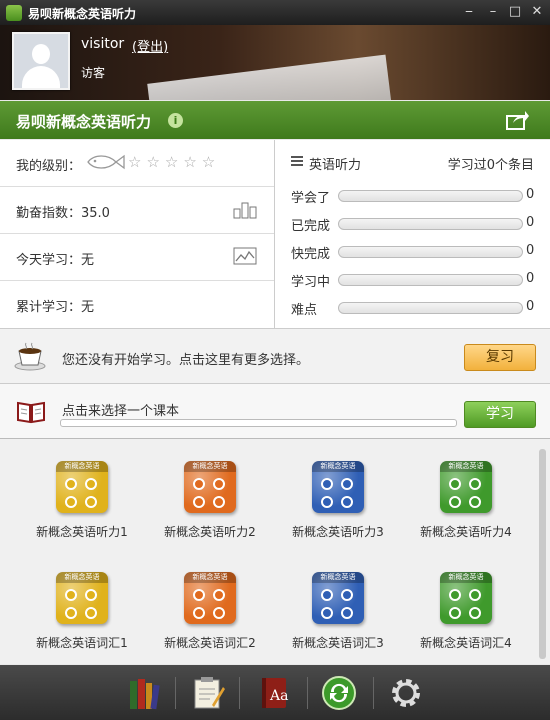  What do you see at coordinates (500, 357) in the screenshot?
I see `review-button: 复习` at bounding box center [500, 357].